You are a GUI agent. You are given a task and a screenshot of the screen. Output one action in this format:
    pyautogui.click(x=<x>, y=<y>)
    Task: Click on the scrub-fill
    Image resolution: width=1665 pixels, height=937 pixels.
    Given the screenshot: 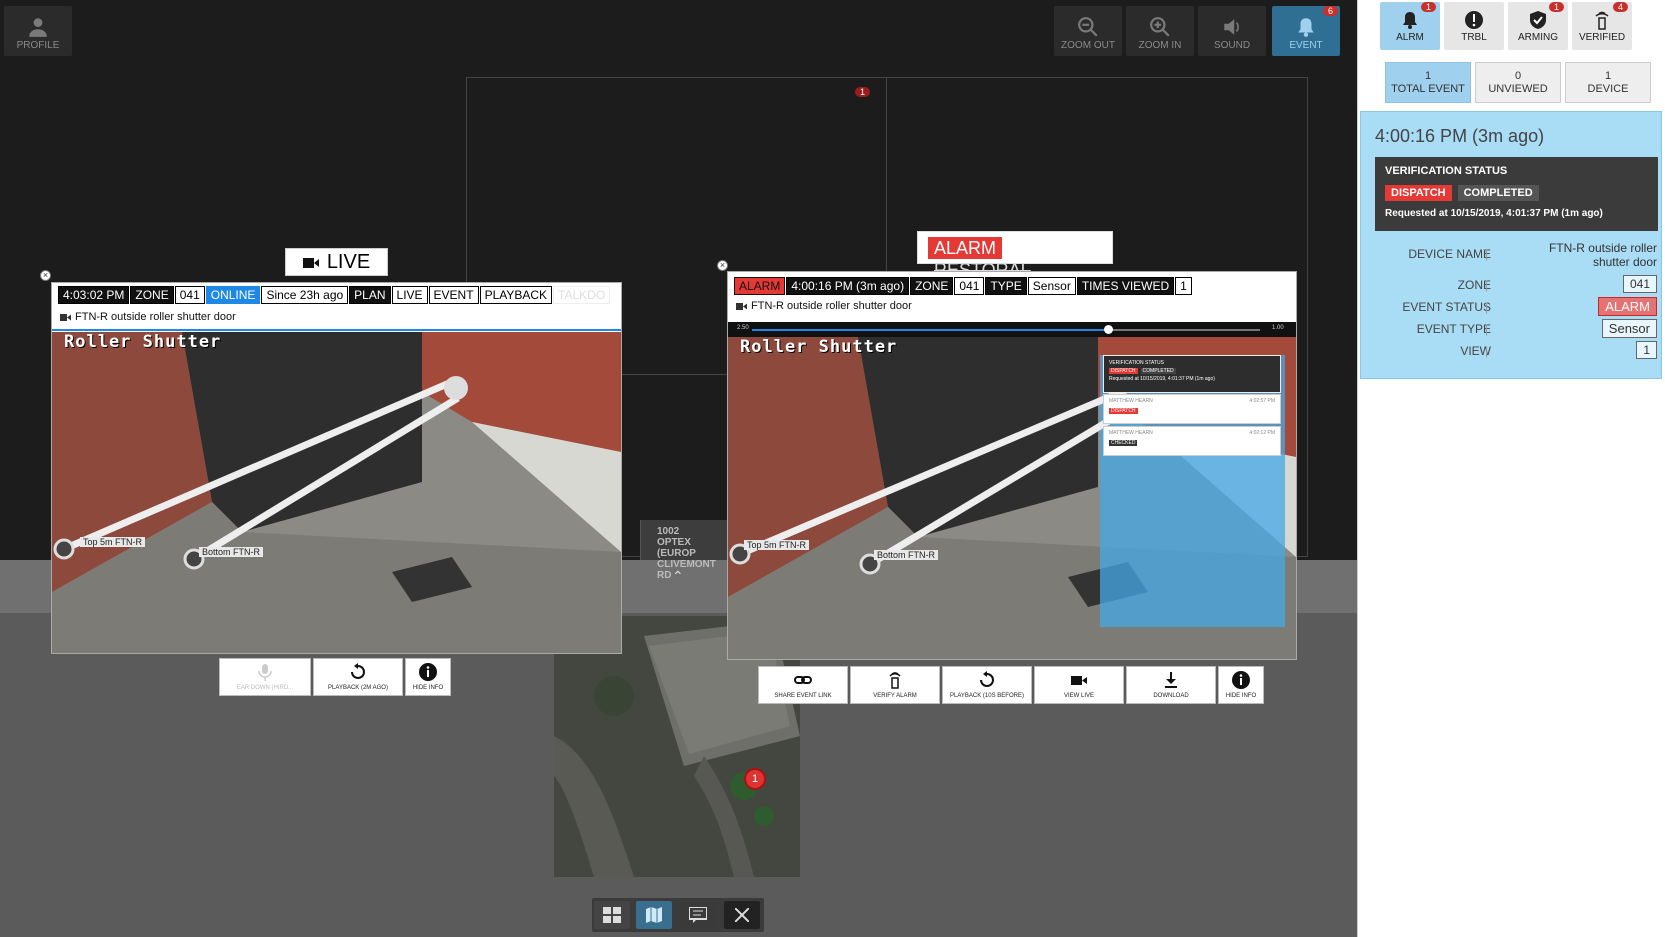 What is the action you would take?
    pyautogui.click(x=930, y=330)
    